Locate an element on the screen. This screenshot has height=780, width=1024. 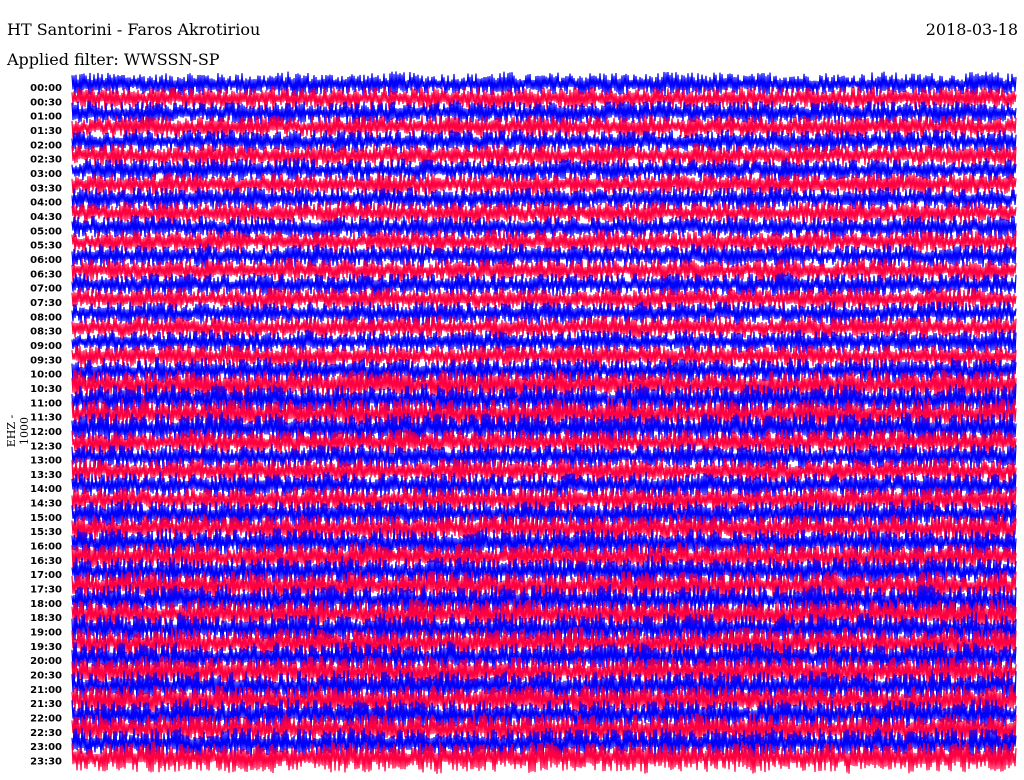
tick-label: 06:00 is located at coordinates (46, 260).